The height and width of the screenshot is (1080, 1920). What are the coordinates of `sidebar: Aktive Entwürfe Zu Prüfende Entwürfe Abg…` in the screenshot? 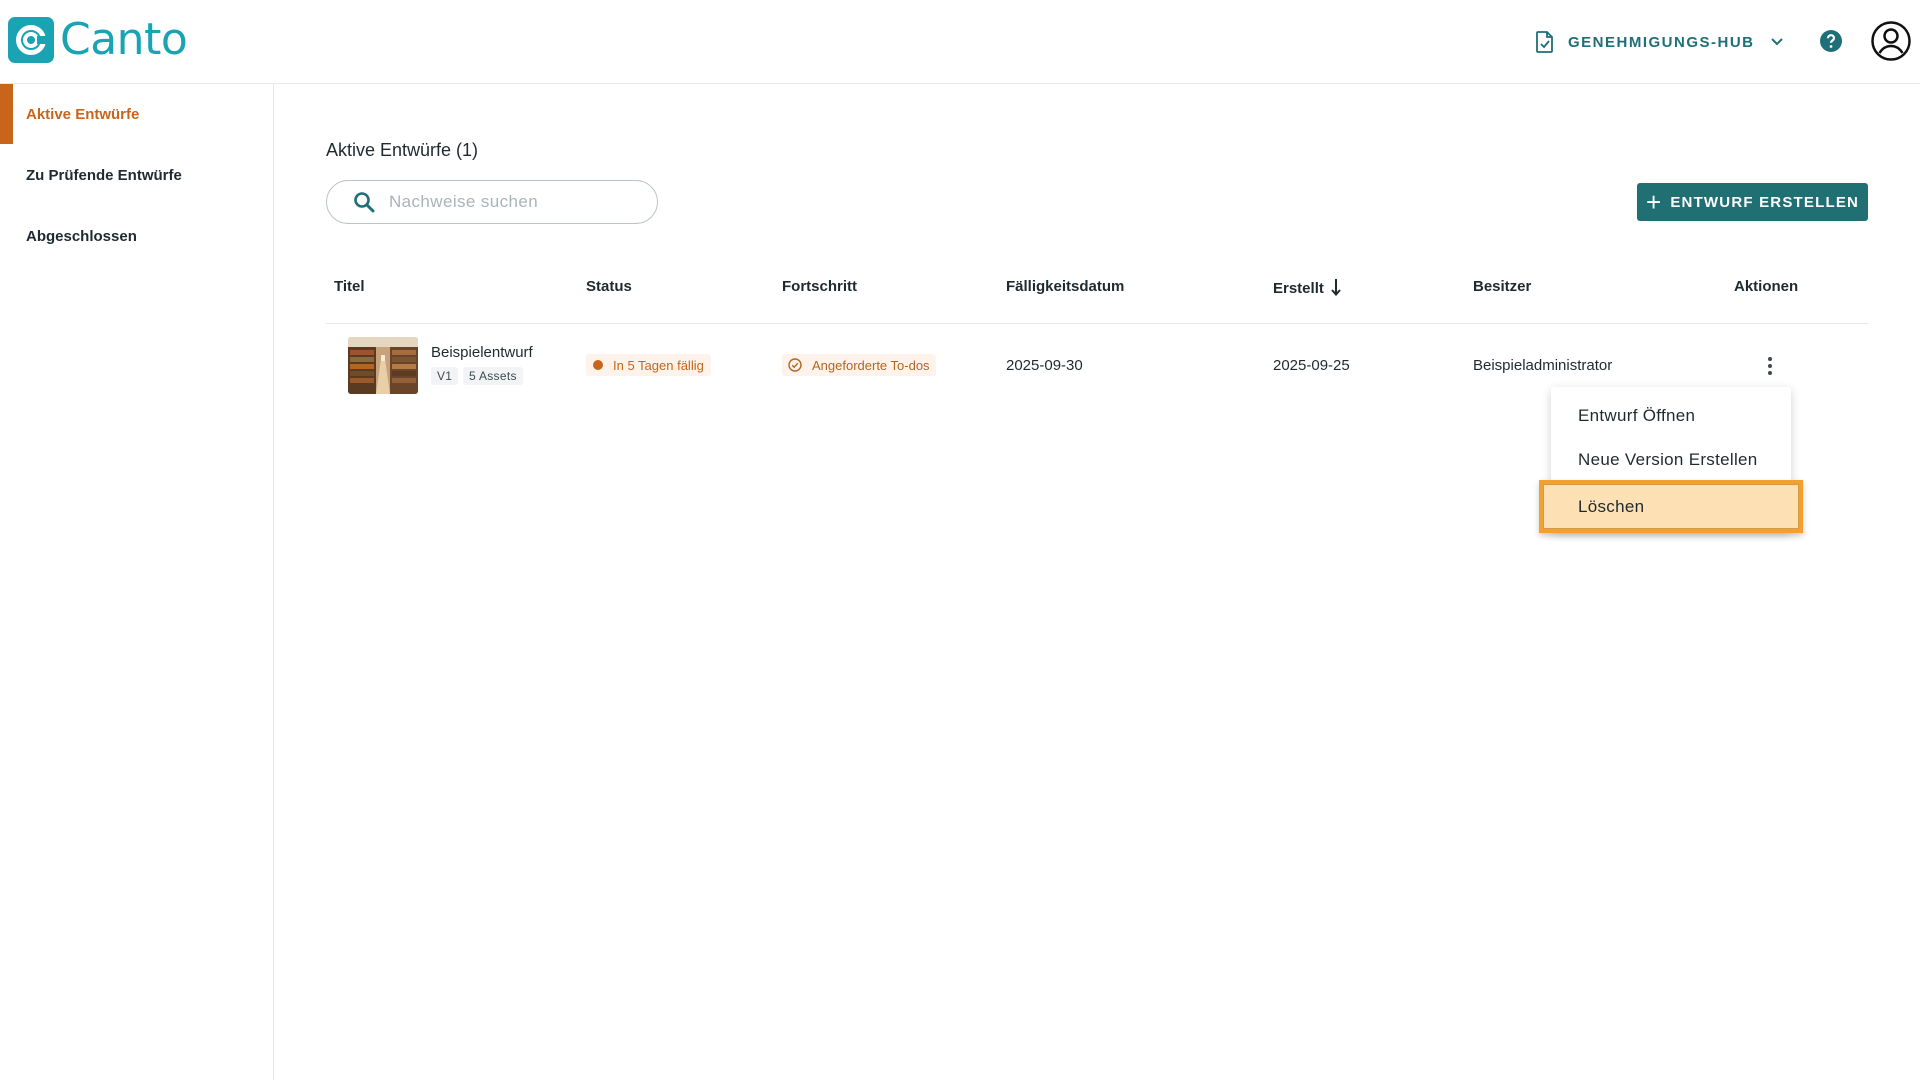 It's located at (137, 582).